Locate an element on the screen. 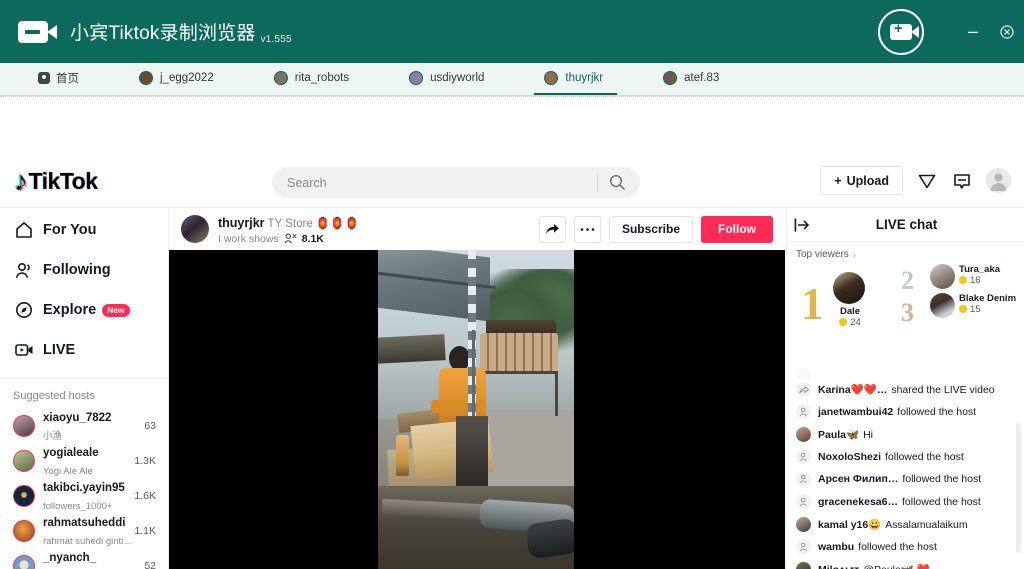 The image size is (1024, 569). inbox-icon is located at coordinates (962, 181).